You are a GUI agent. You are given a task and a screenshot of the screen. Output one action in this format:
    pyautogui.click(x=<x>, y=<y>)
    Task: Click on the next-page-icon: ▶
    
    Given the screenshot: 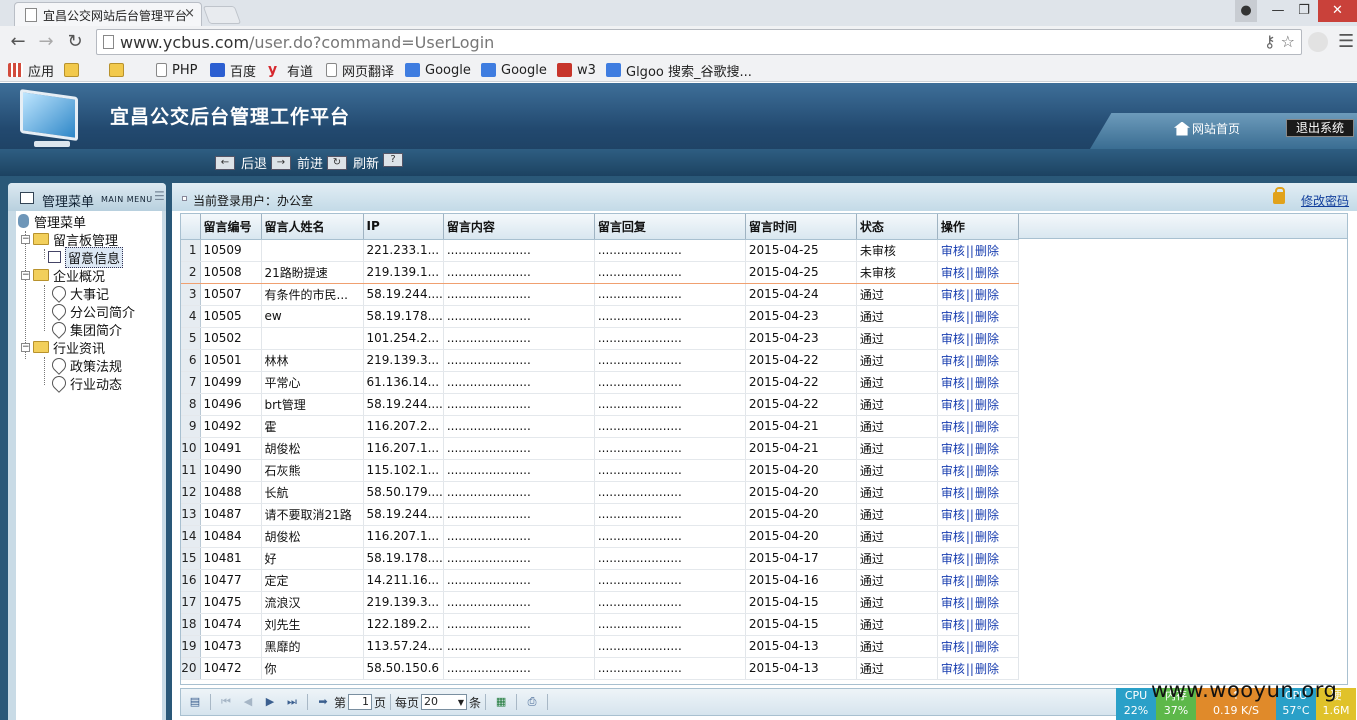 What is the action you would take?
    pyautogui.click(x=270, y=702)
    